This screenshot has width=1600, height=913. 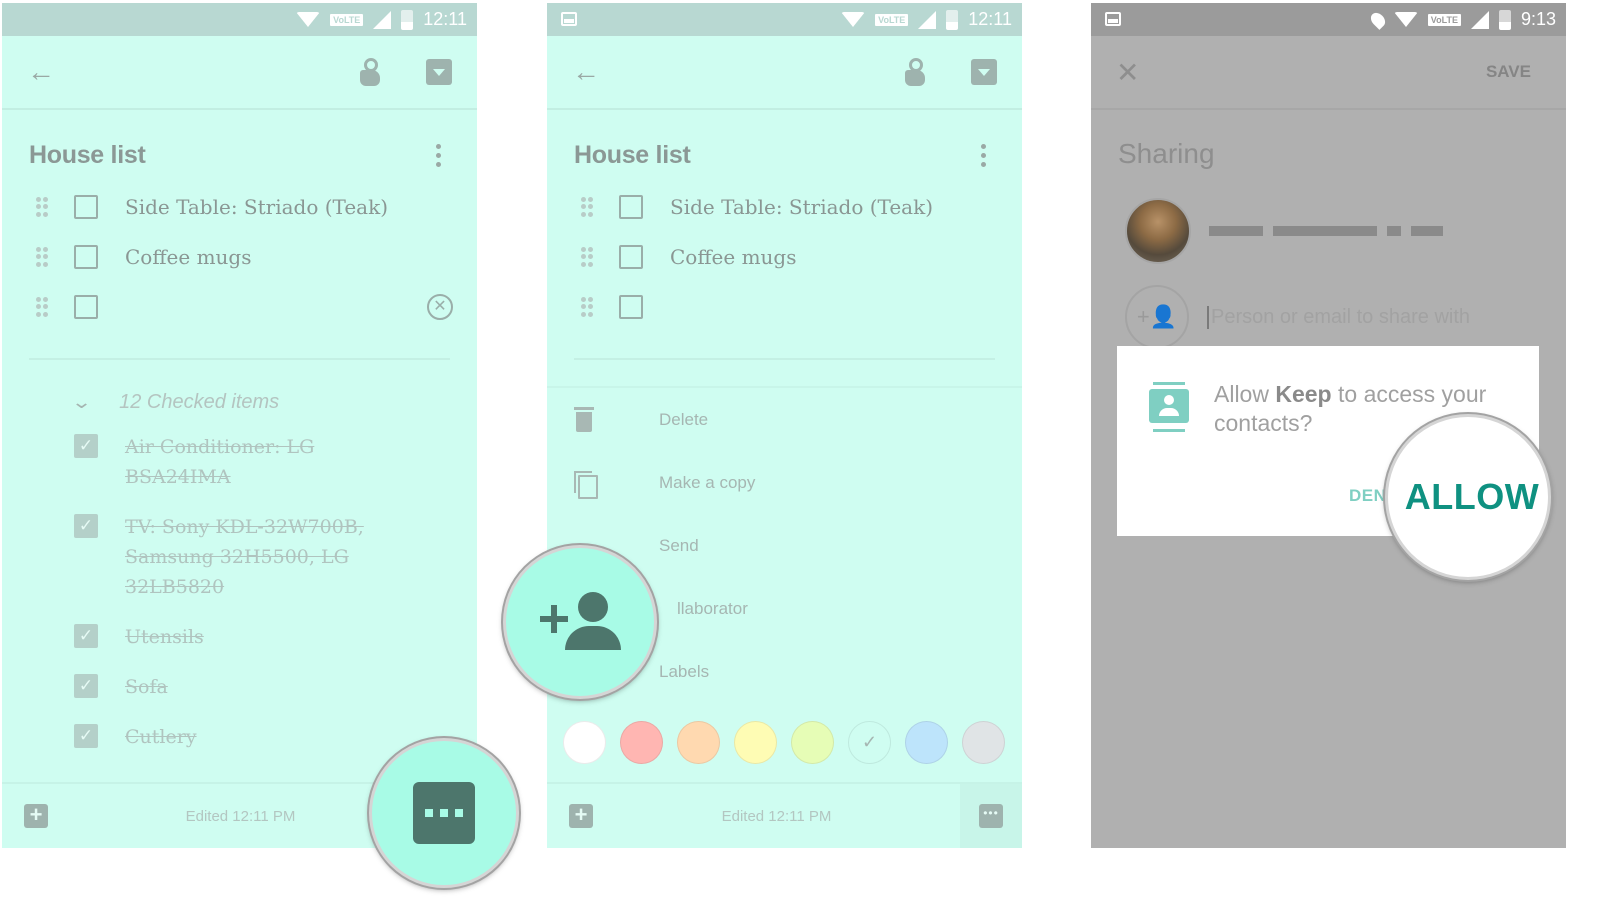 I want to click on divider, so click(x=784, y=359).